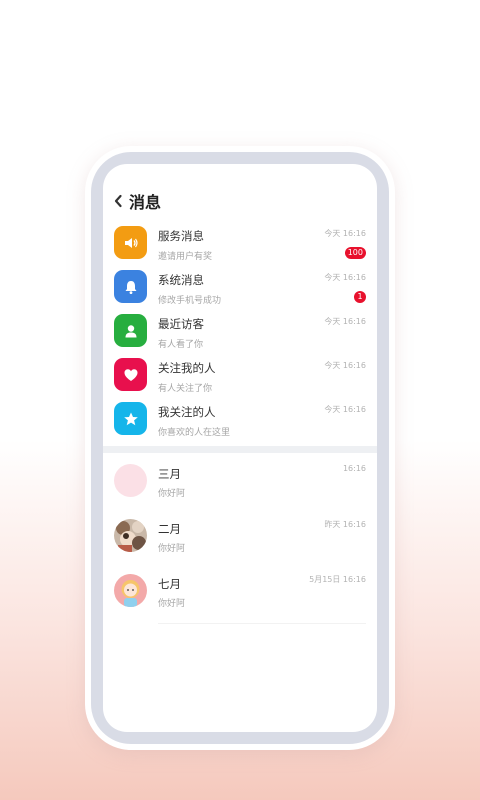 The image size is (480, 800). What do you see at coordinates (240, 380) in the screenshot?
I see `system-item-followers: 关注我的人 有人关注了你 今天 16:16` at bounding box center [240, 380].